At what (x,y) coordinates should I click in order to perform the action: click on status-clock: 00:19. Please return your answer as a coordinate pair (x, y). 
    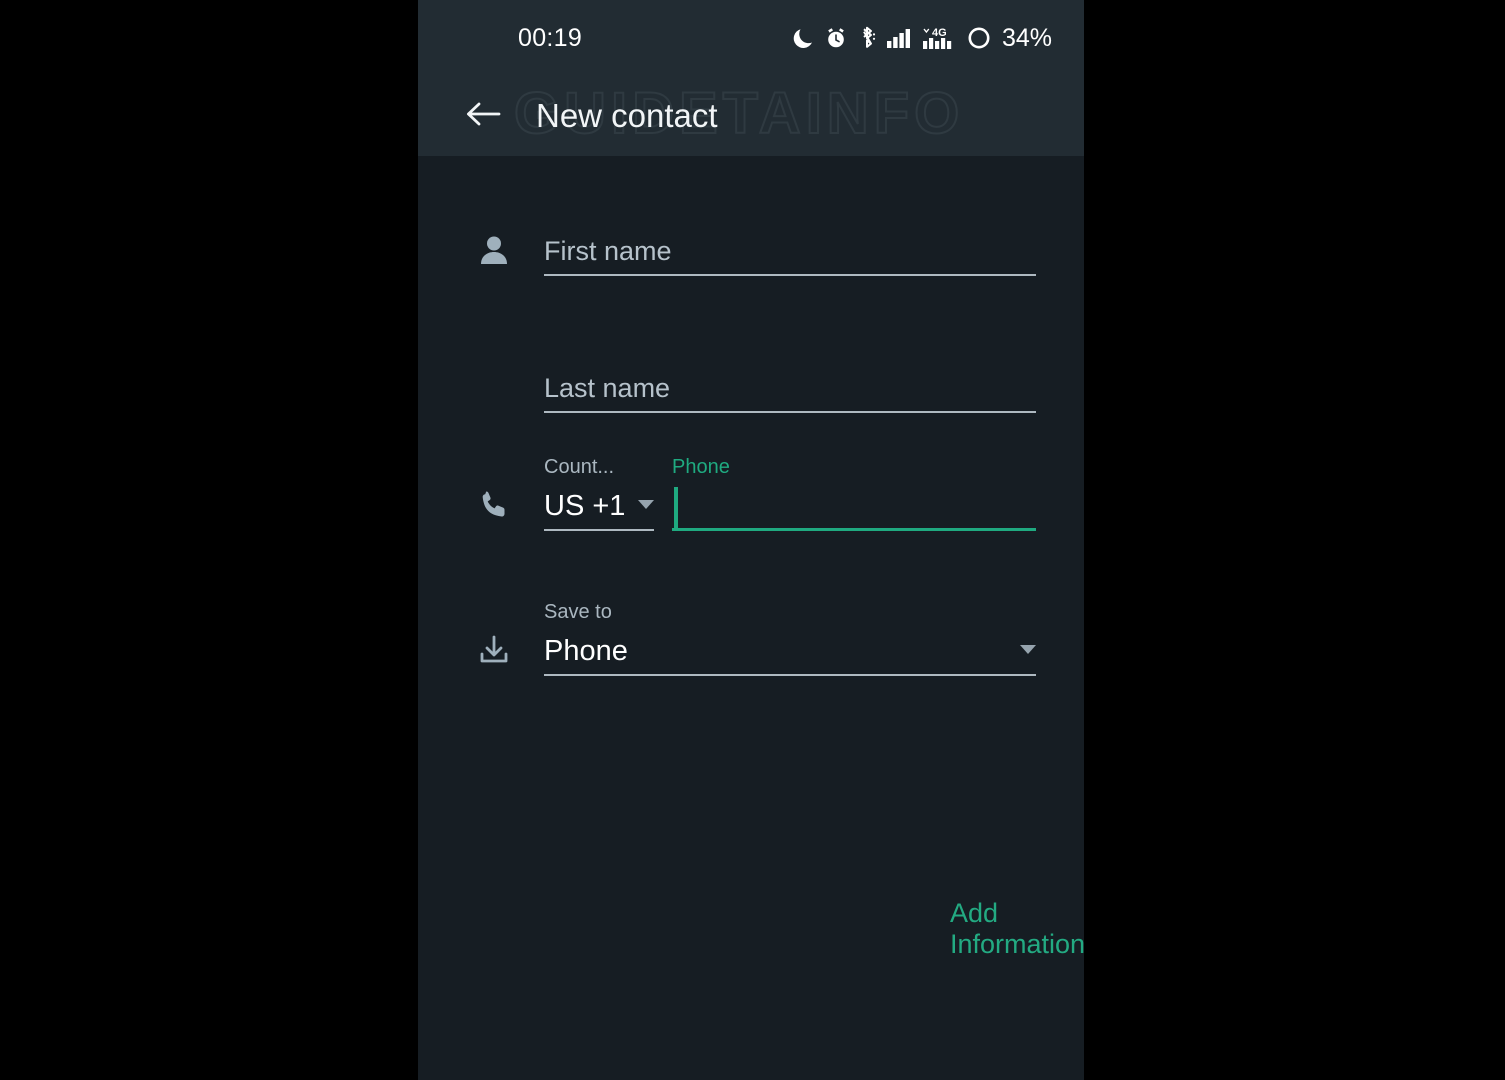
    Looking at the image, I should click on (550, 37).